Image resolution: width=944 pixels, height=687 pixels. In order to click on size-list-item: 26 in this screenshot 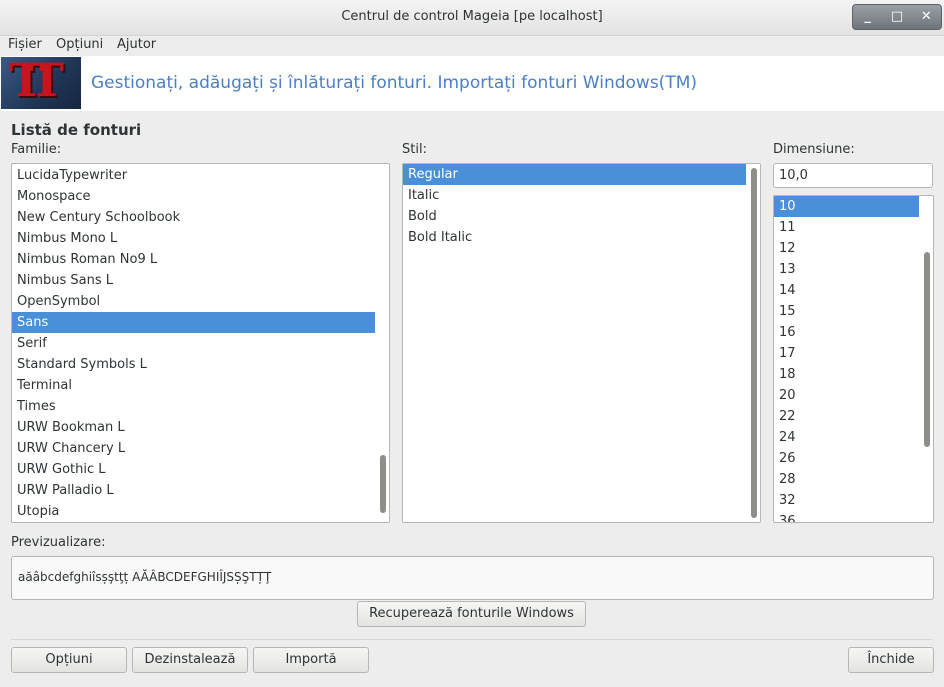, I will do `click(846, 458)`.